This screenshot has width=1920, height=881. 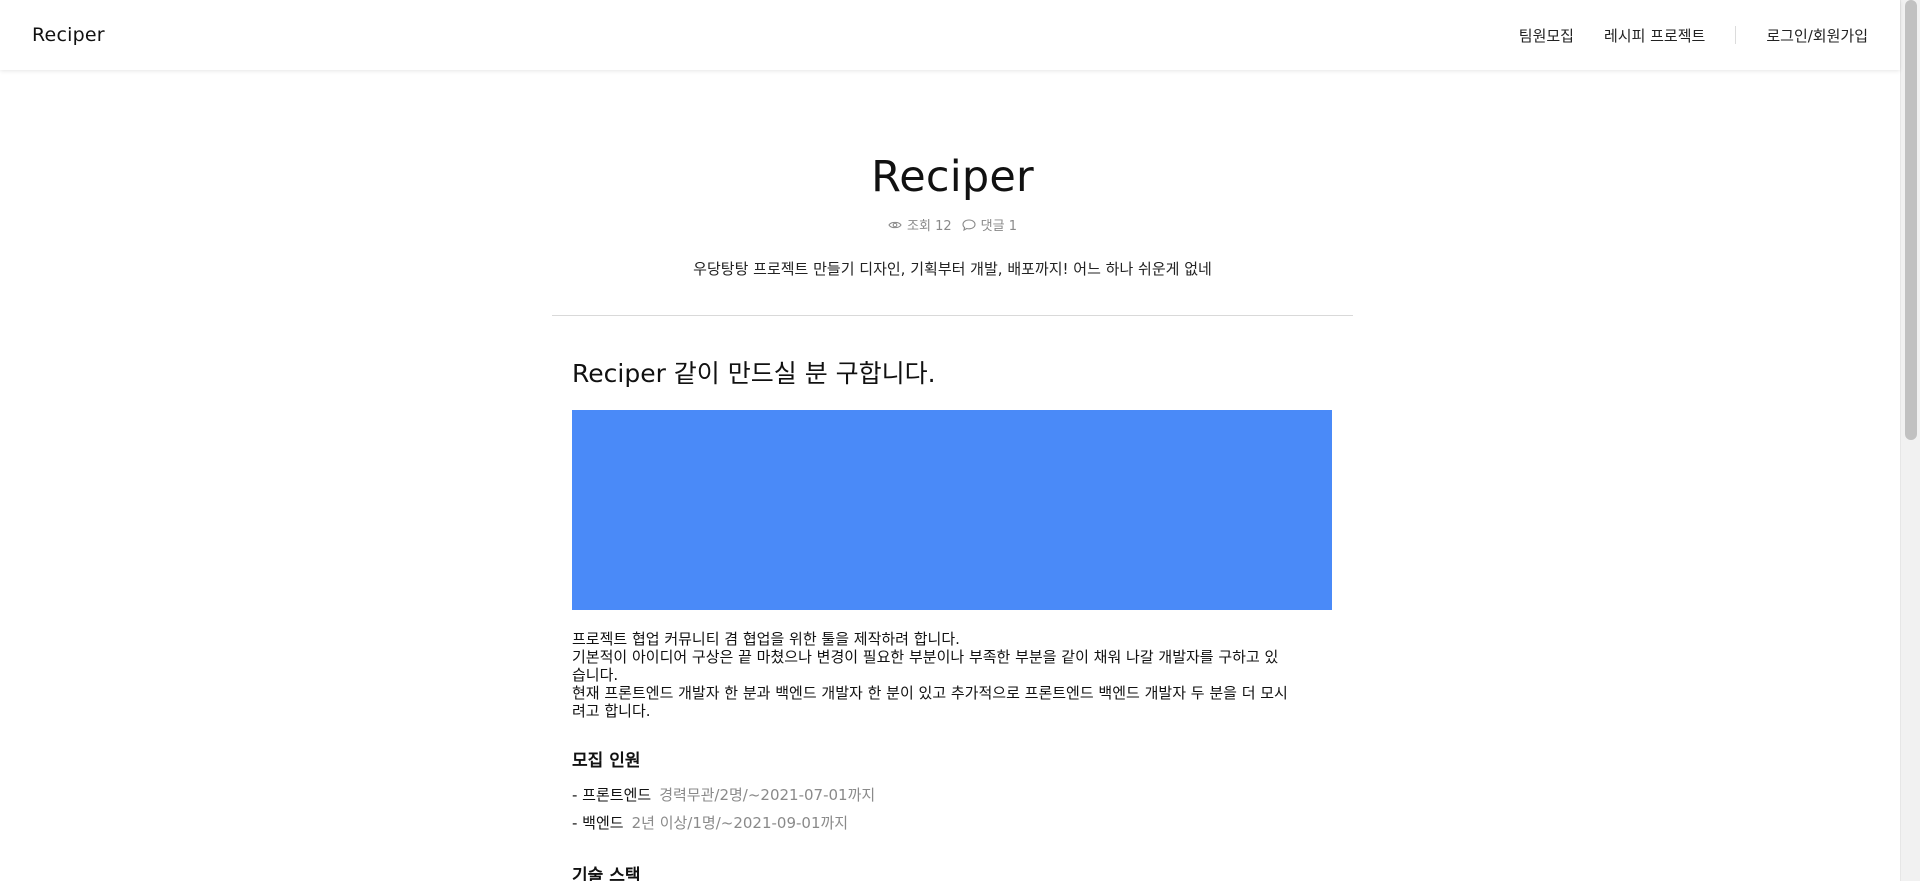 I want to click on eye-icon, so click(x=895, y=224).